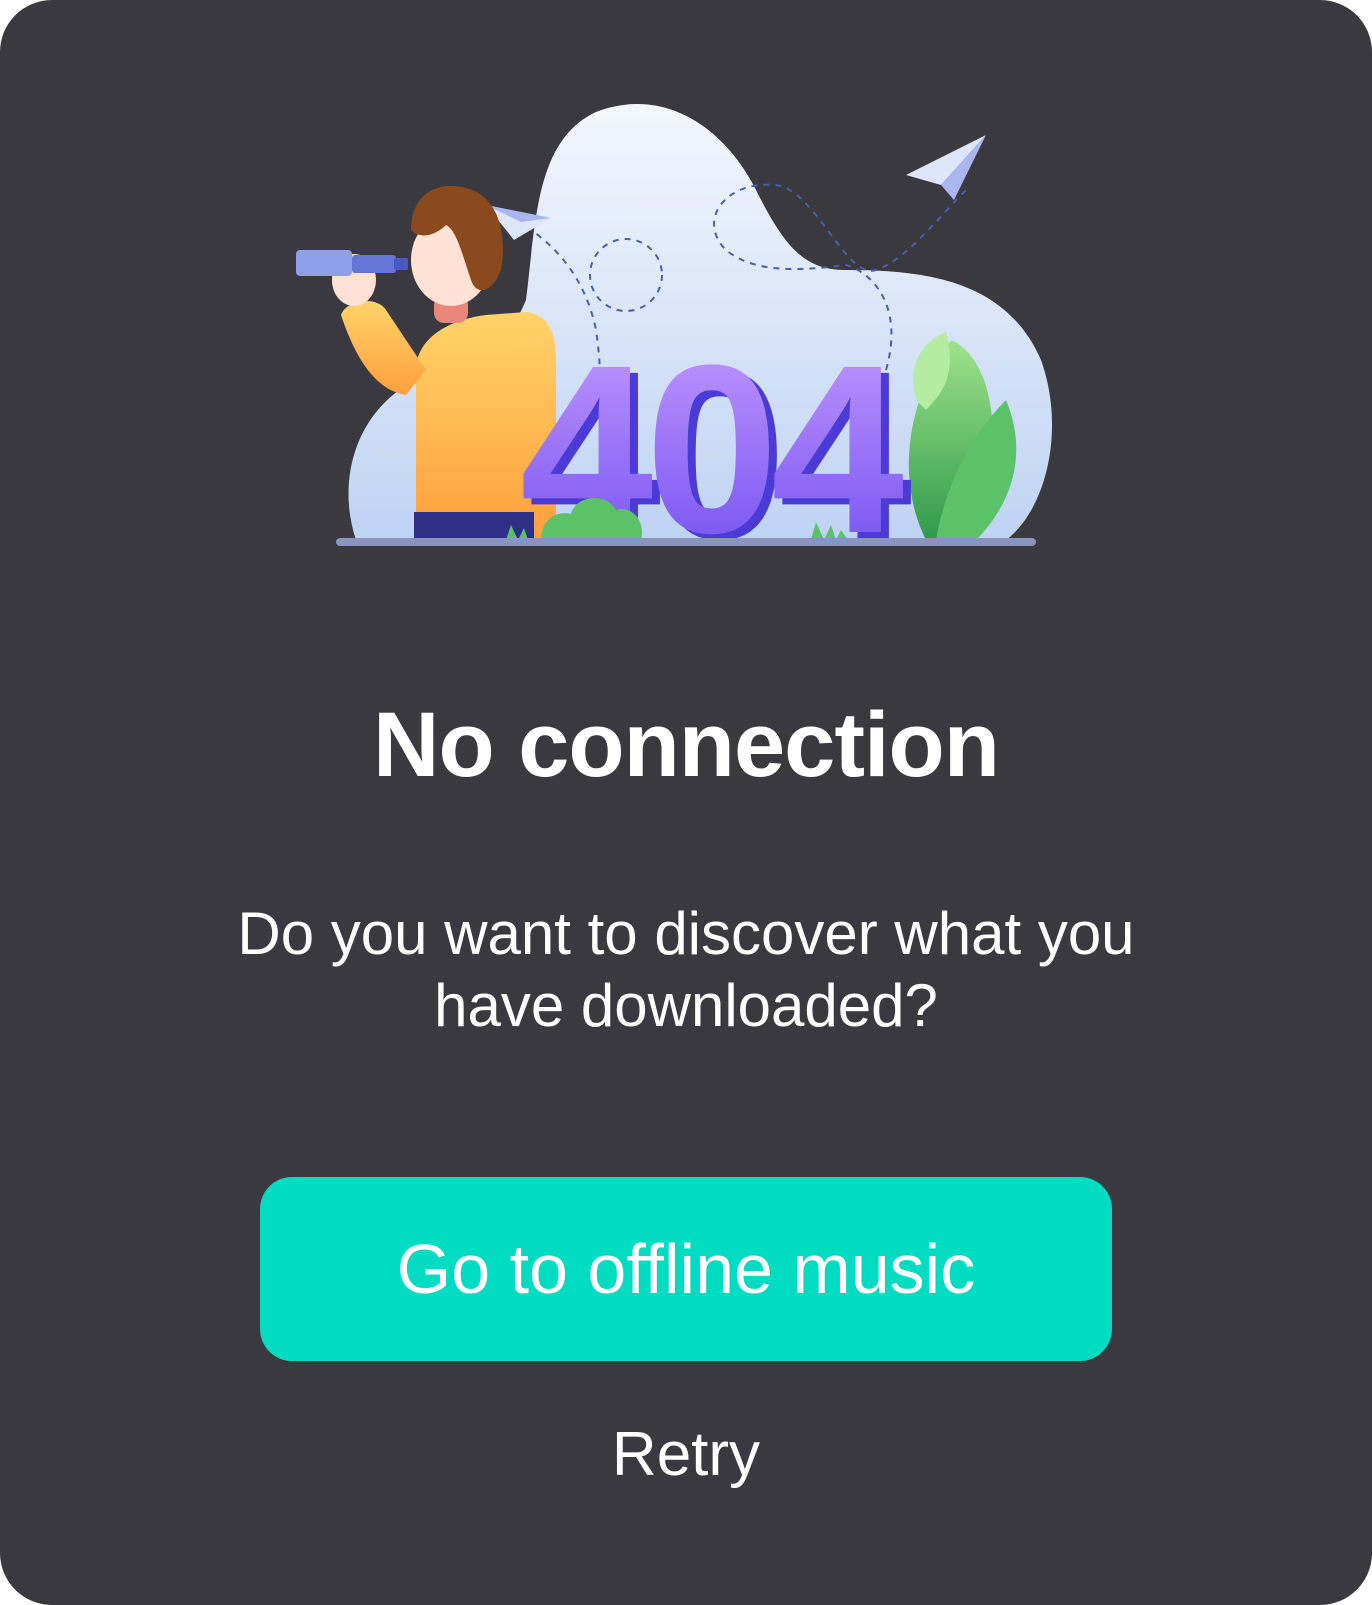 The image size is (1372, 1605). I want to click on paper-plane-right-icon, so click(946, 167).